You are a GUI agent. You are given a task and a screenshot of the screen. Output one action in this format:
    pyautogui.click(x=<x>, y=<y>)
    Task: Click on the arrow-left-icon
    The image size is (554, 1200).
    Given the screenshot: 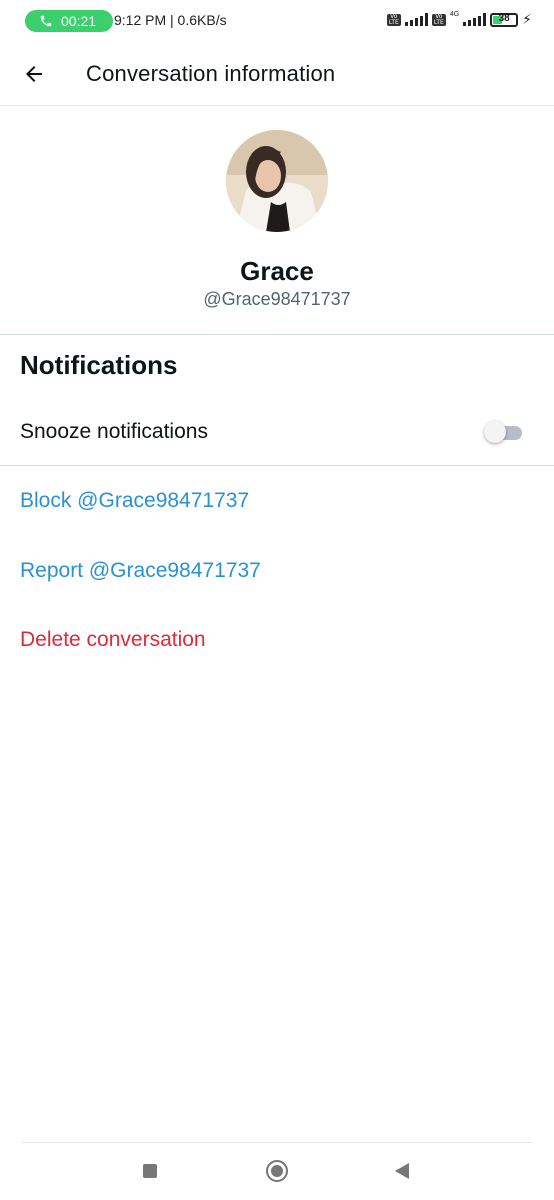 What is the action you would take?
    pyautogui.click(x=34, y=73)
    